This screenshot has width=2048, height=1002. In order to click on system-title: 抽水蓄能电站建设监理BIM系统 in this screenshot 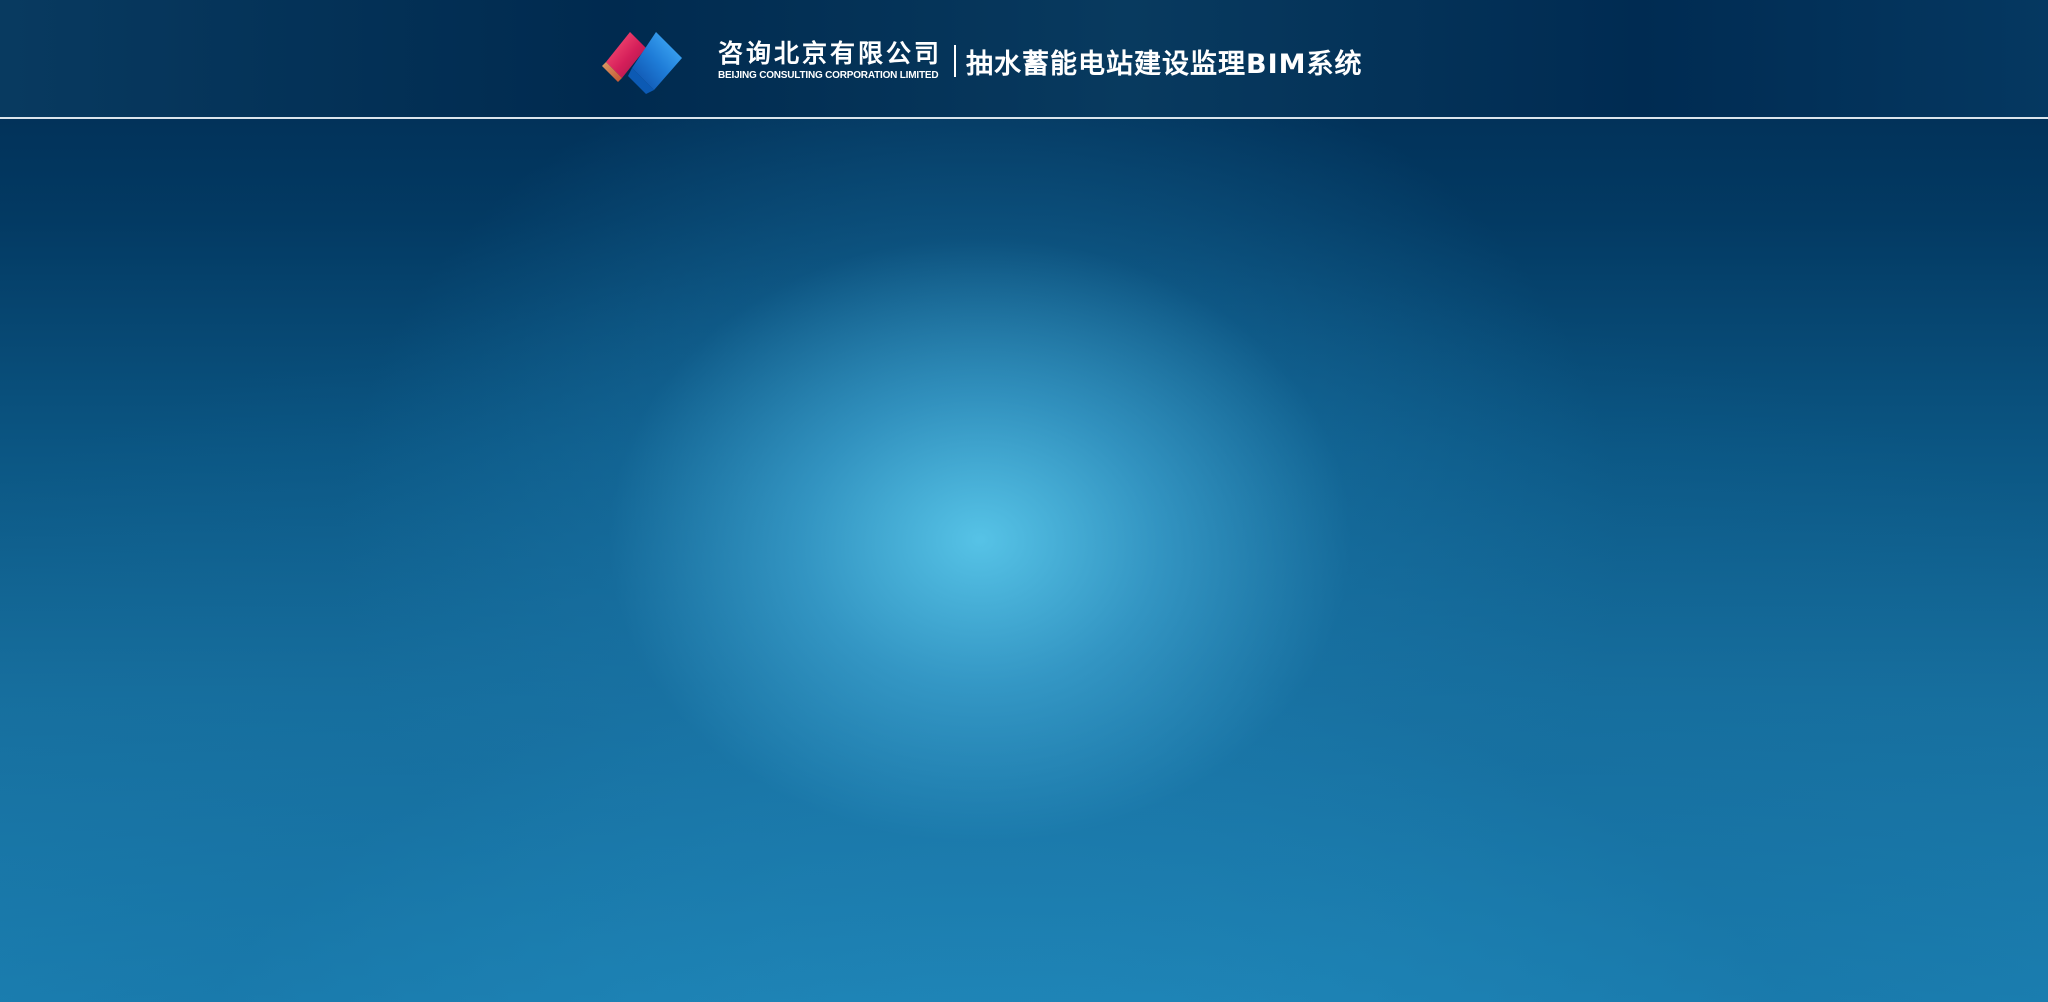, I will do `click(1164, 64)`.